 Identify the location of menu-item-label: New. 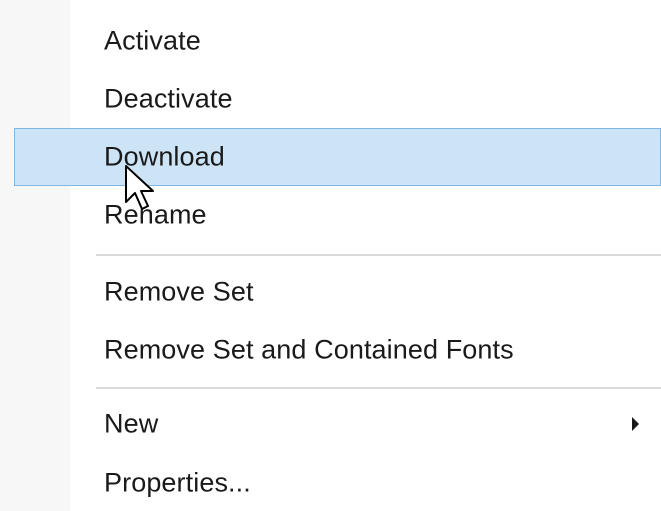
(131, 423).